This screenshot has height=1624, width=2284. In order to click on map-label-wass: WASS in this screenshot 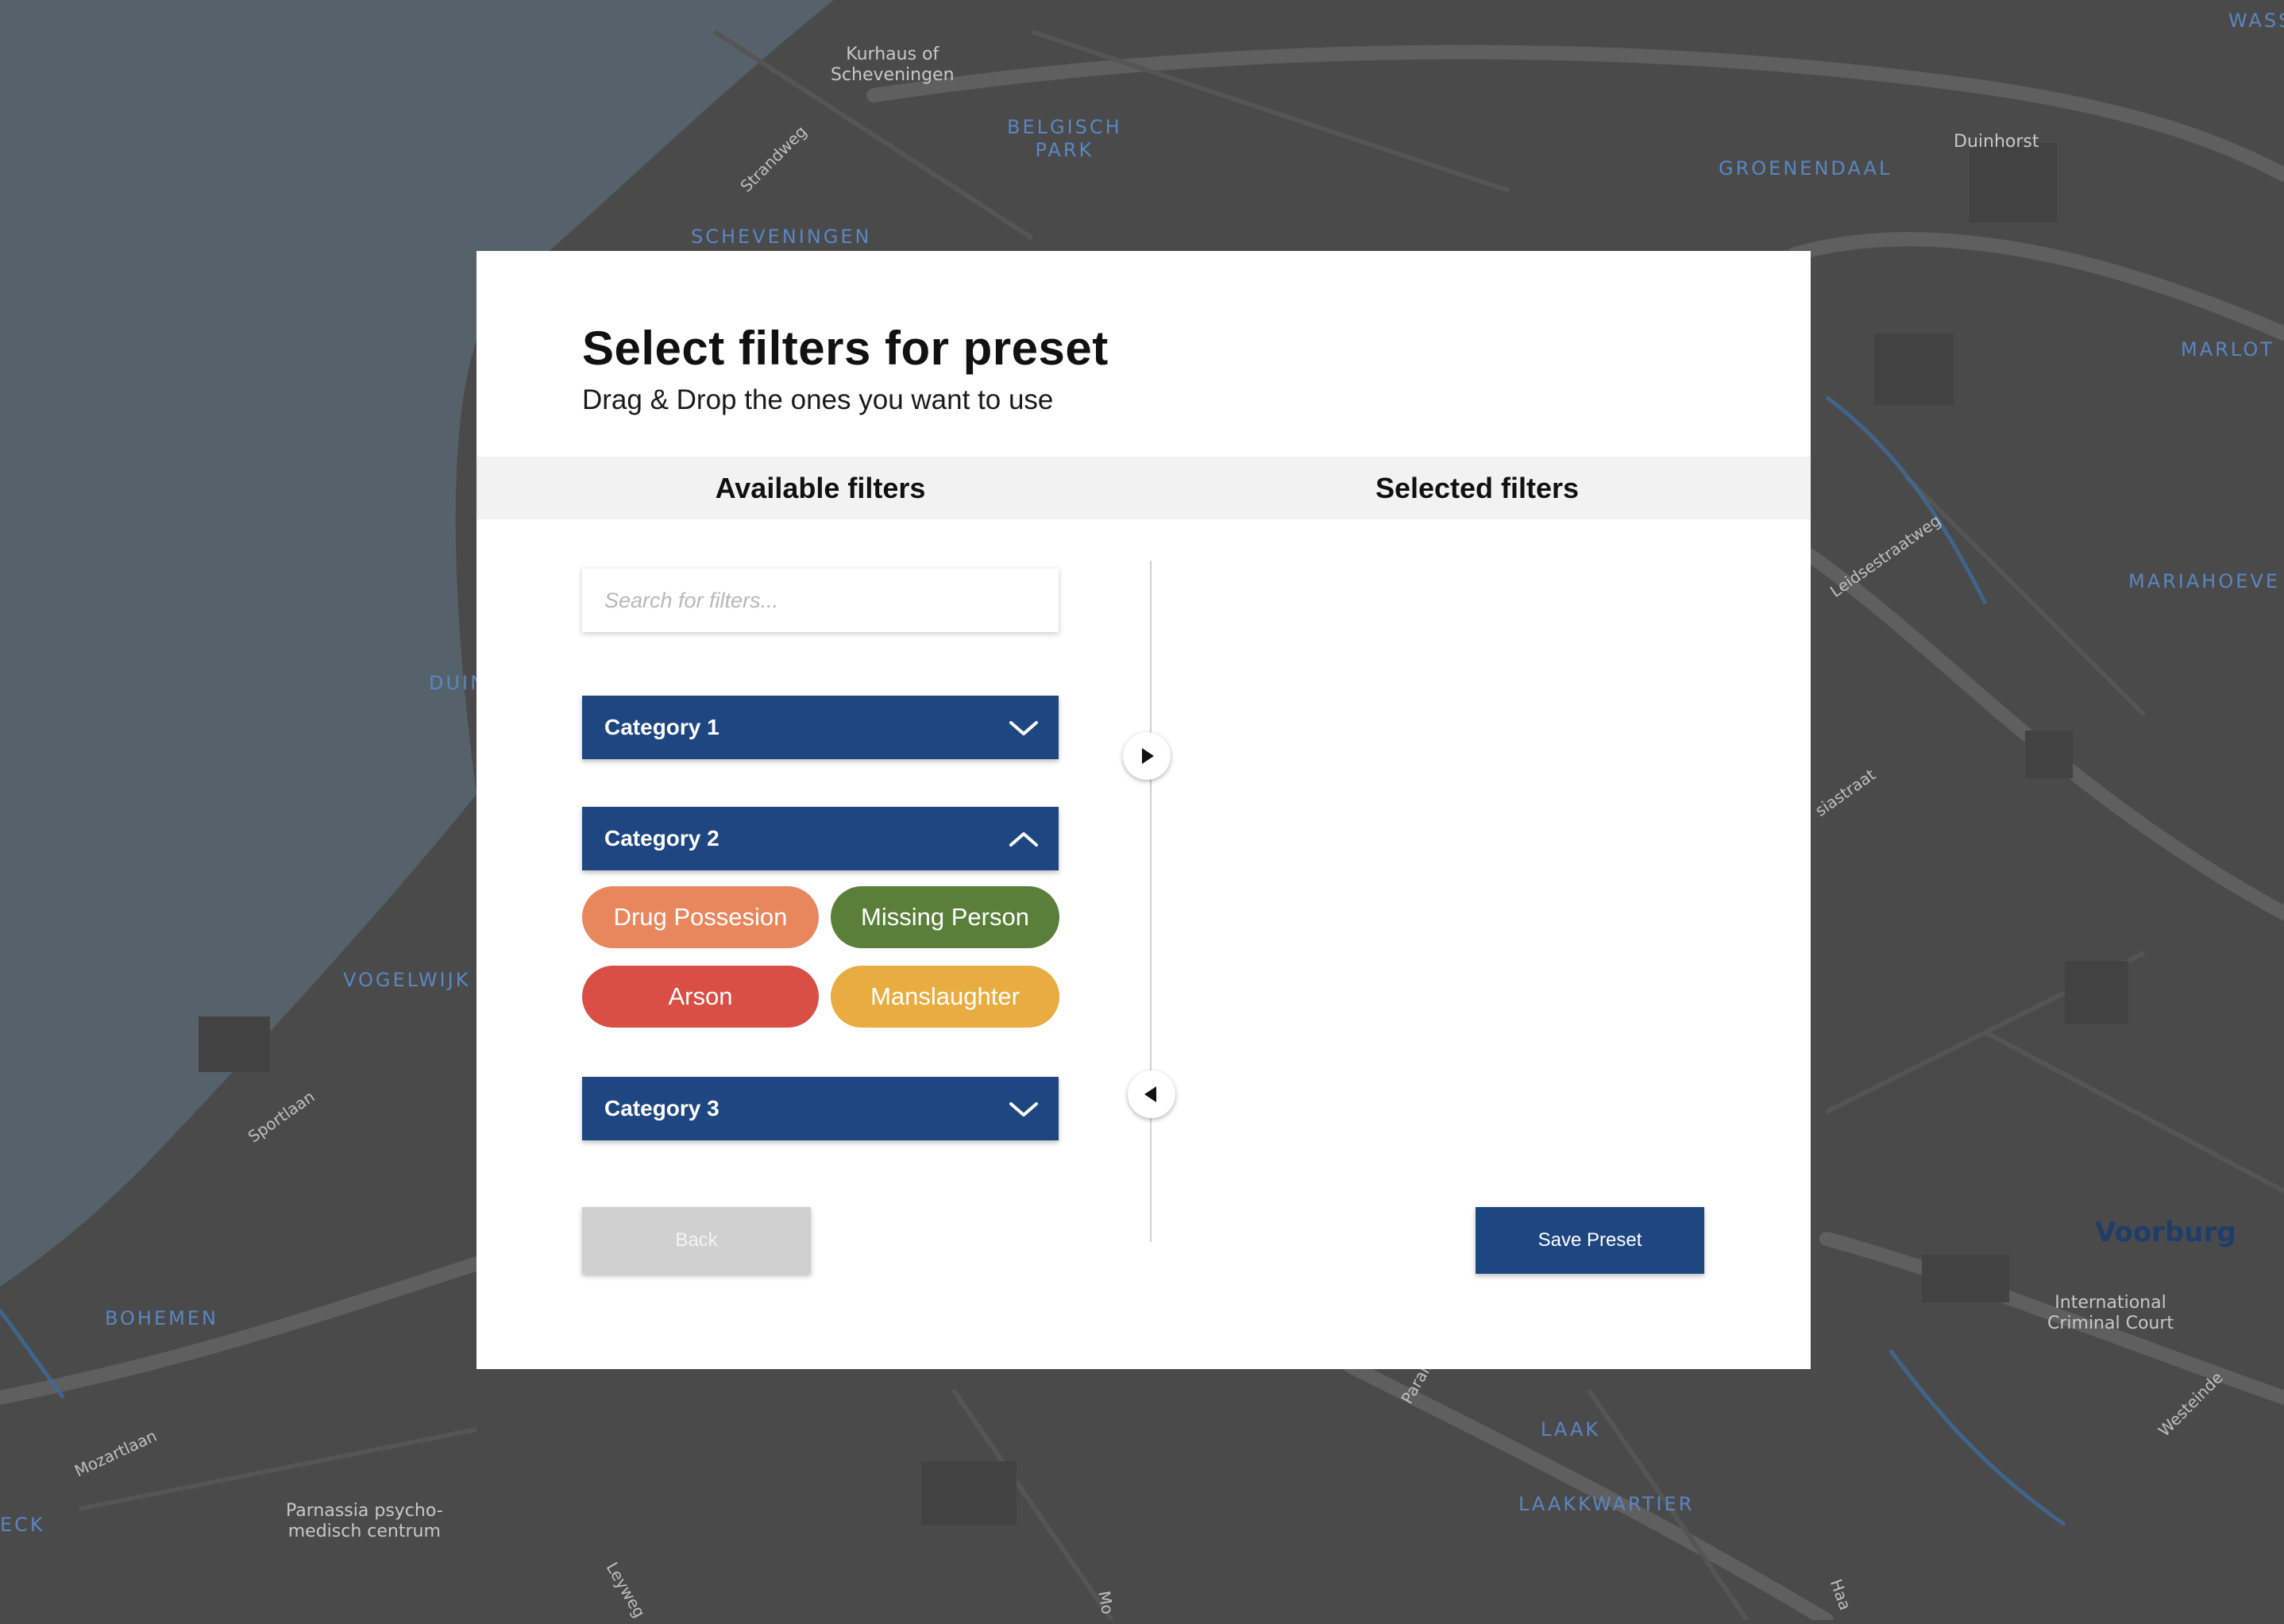, I will do `click(2256, 21)`.